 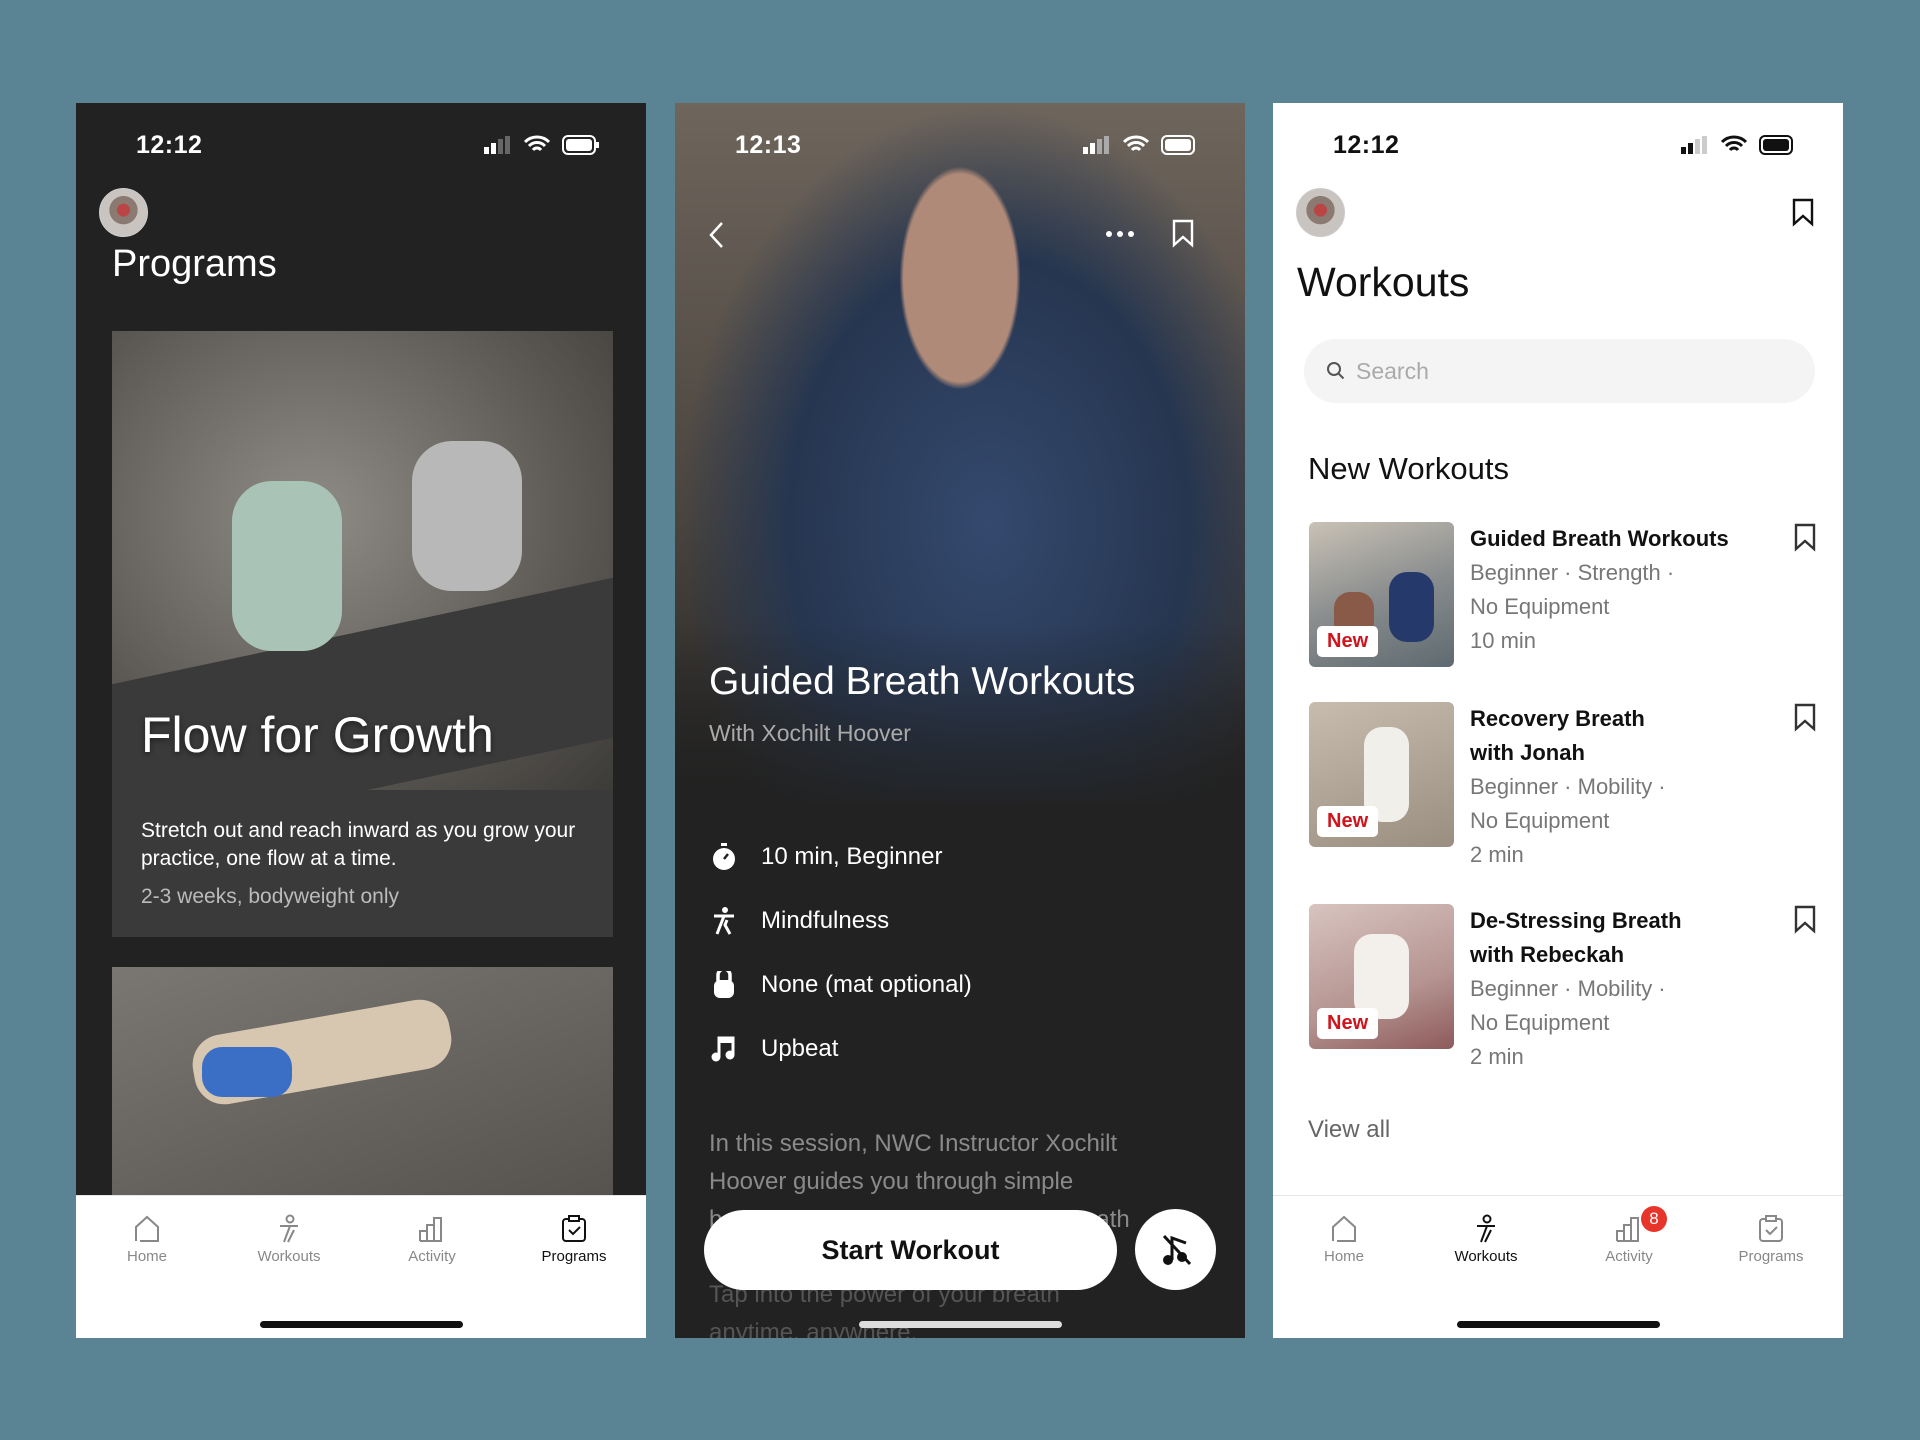 What do you see at coordinates (825, 920) in the screenshot?
I see `feature-label: Mindfulness` at bounding box center [825, 920].